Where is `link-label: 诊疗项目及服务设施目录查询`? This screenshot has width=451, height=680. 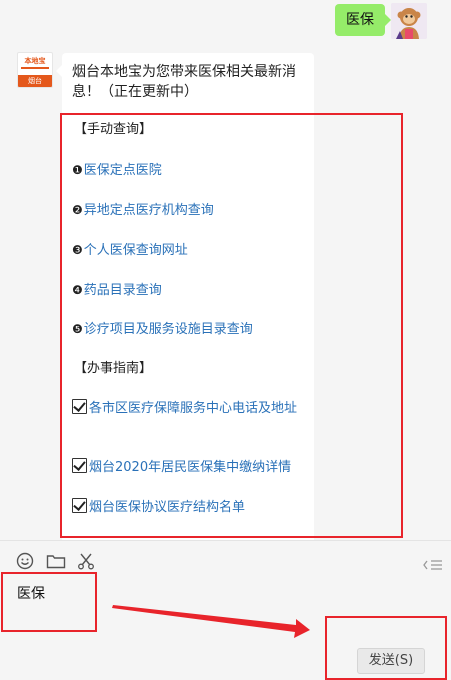
link-label: 诊疗项目及服务设施目录查询 is located at coordinates (168, 329).